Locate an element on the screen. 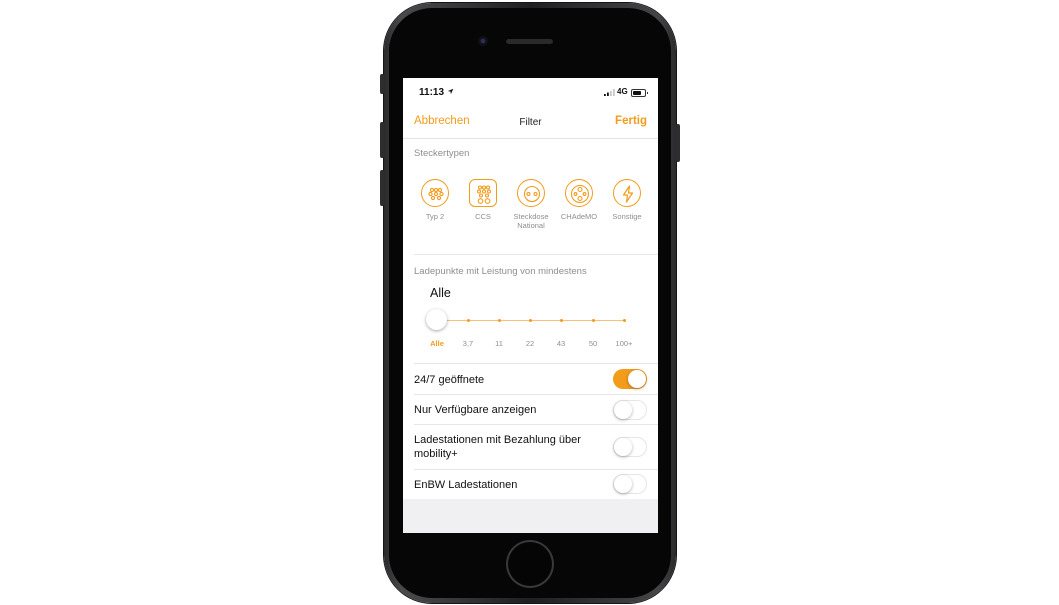  home-button is located at coordinates (530, 564).